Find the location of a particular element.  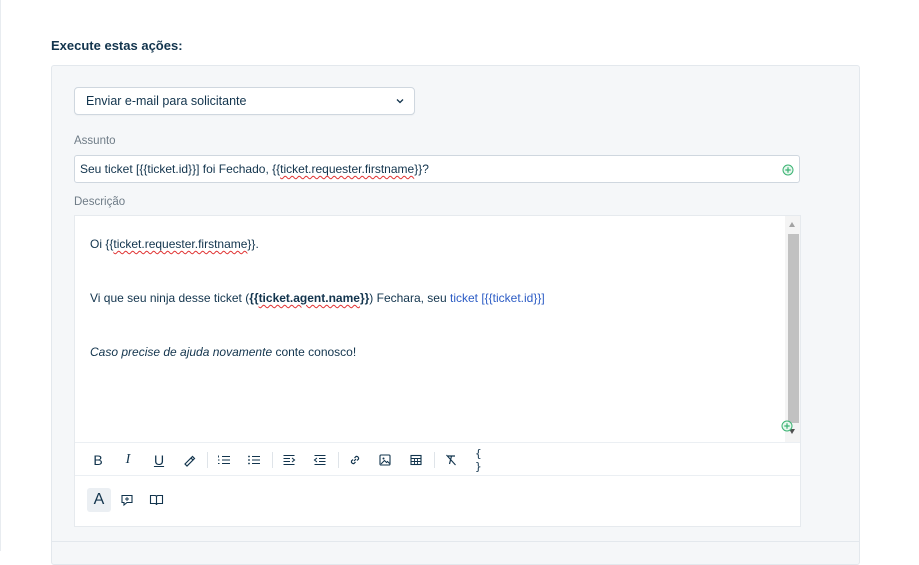

subject-label: Assunto is located at coordinates (95, 141).